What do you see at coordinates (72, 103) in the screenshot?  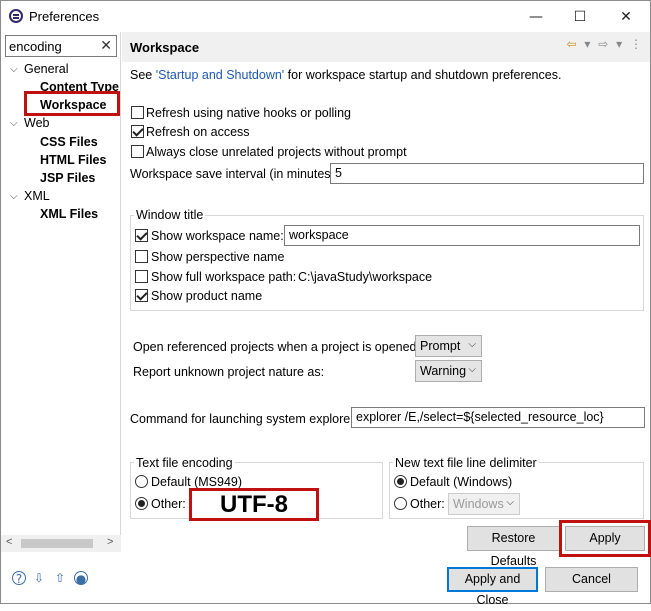 I see `workspace-highlight-box` at bounding box center [72, 103].